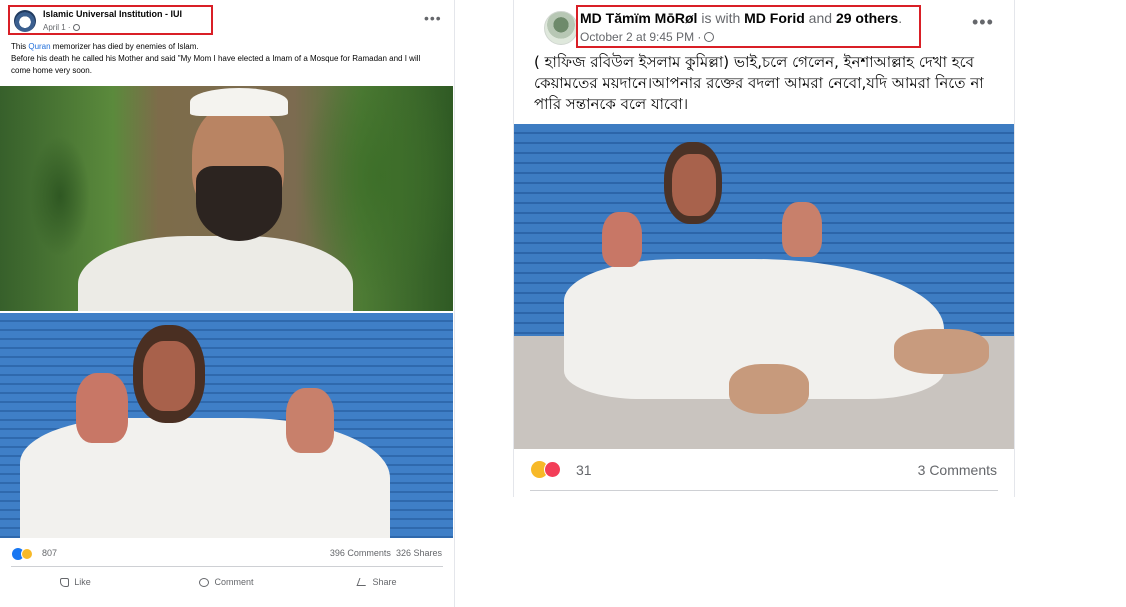 This screenshot has width=1126, height=607. I want to click on and-text: and, so click(820, 18).